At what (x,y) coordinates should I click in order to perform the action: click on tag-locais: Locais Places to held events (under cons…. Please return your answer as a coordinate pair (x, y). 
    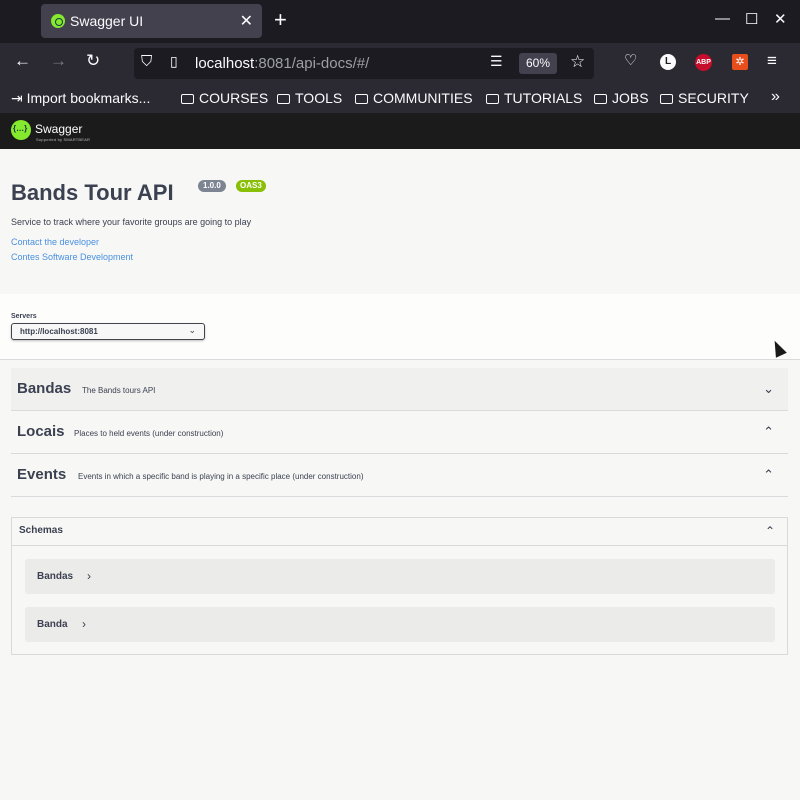
    Looking at the image, I should click on (399, 432).